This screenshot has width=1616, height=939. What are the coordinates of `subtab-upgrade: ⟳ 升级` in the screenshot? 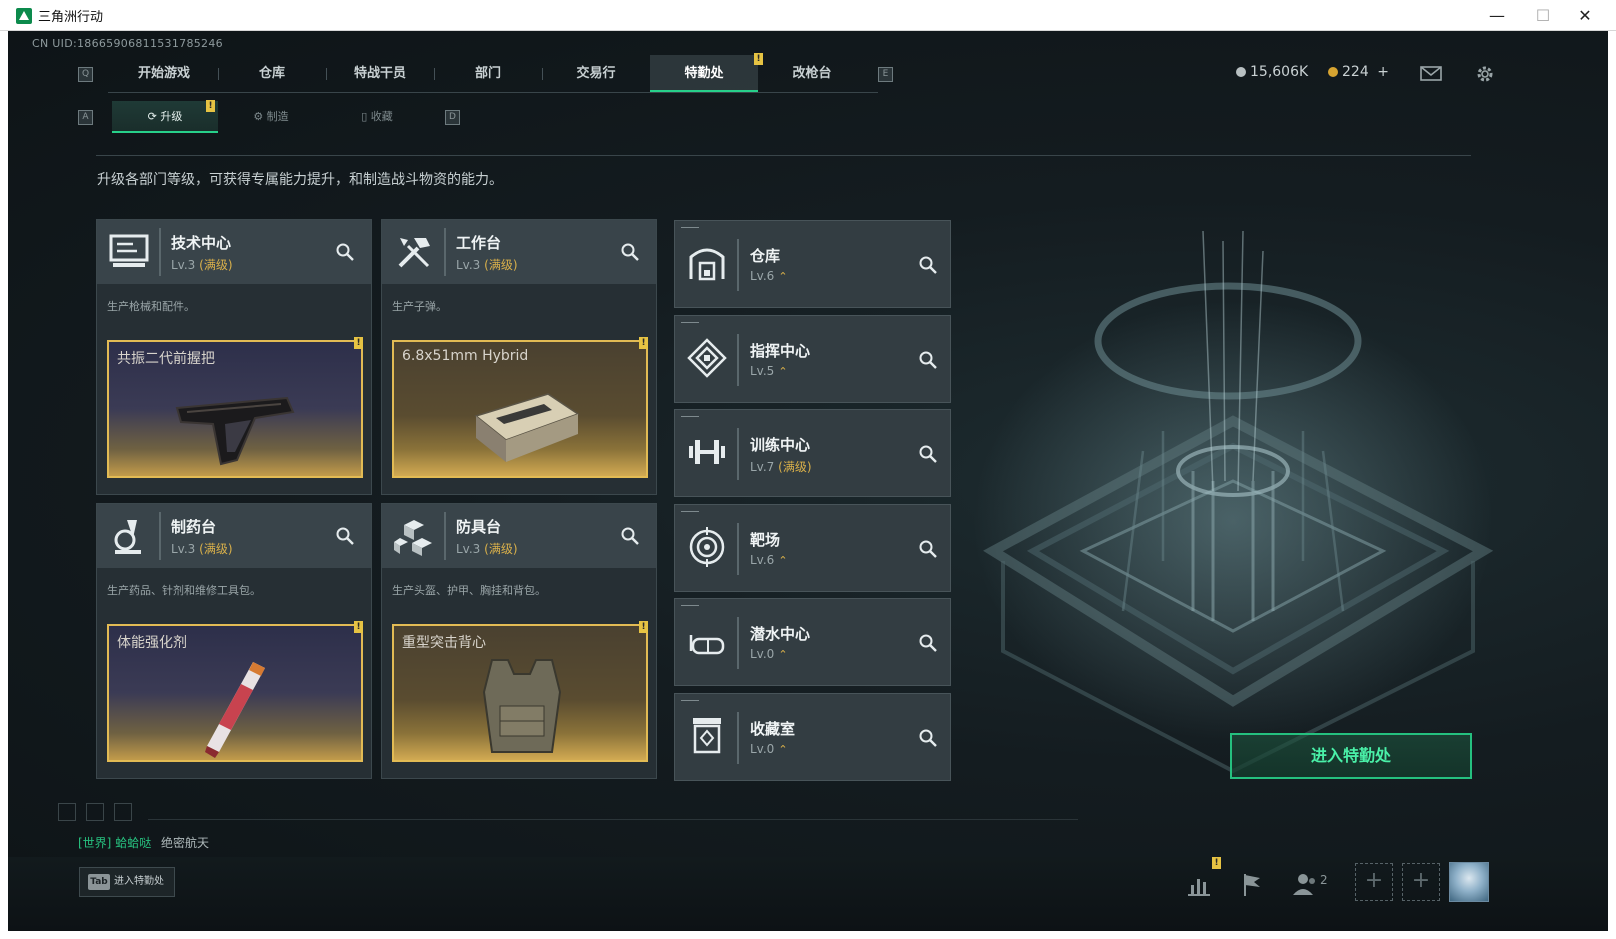 It's located at (165, 117).